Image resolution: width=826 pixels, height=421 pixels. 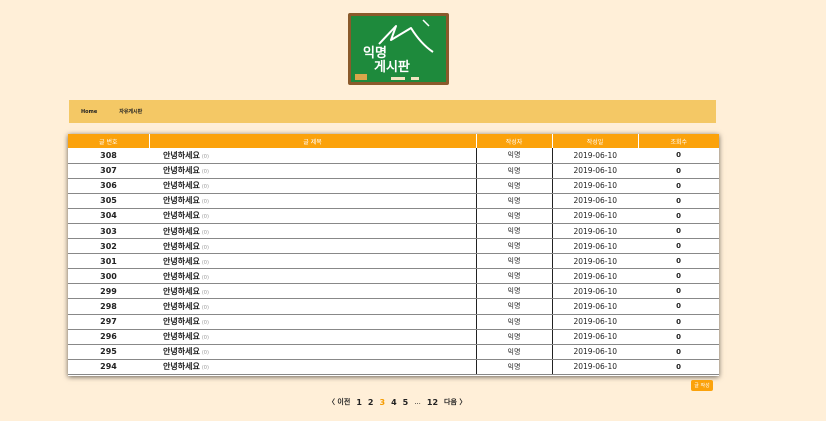 I want to click on table-row: 306 안녕하세요 (0) 익명 2019-06-10 0, so click(x=393, y=186).